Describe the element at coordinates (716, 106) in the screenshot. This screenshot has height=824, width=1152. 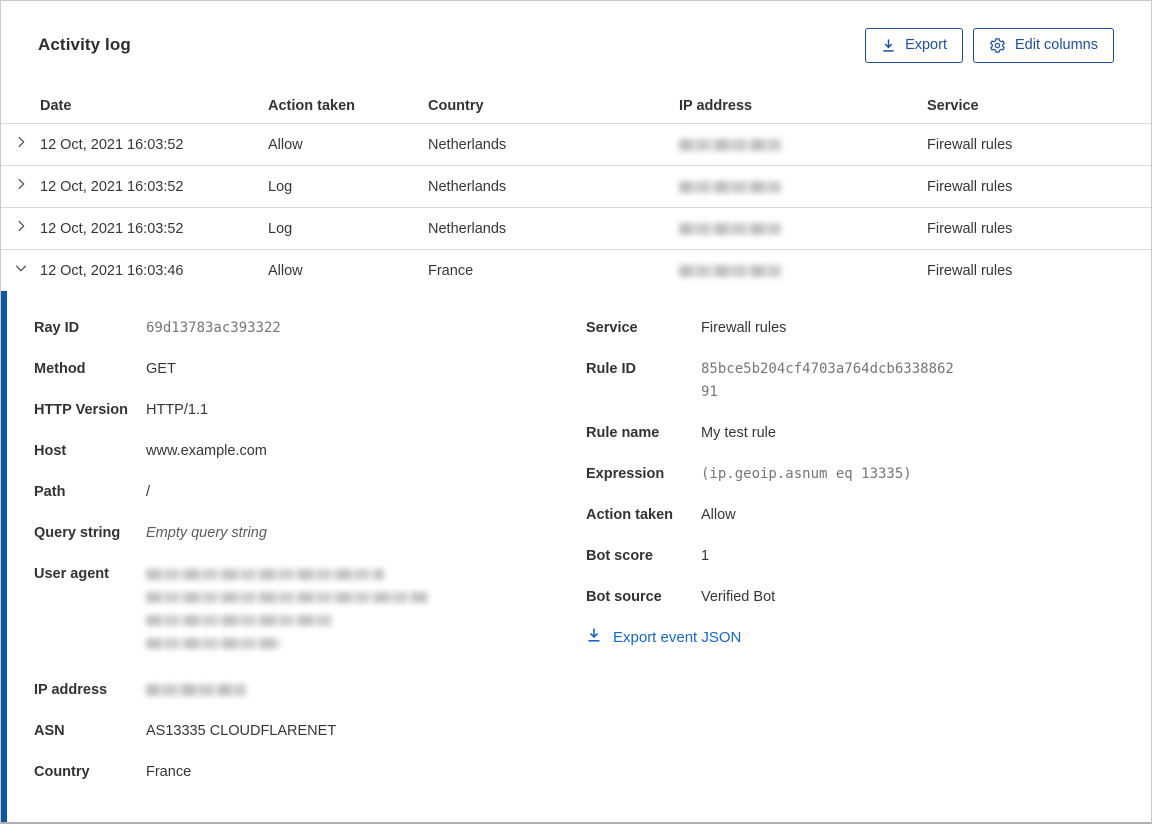
I see `column-header-ip-address: IP address` at that location.